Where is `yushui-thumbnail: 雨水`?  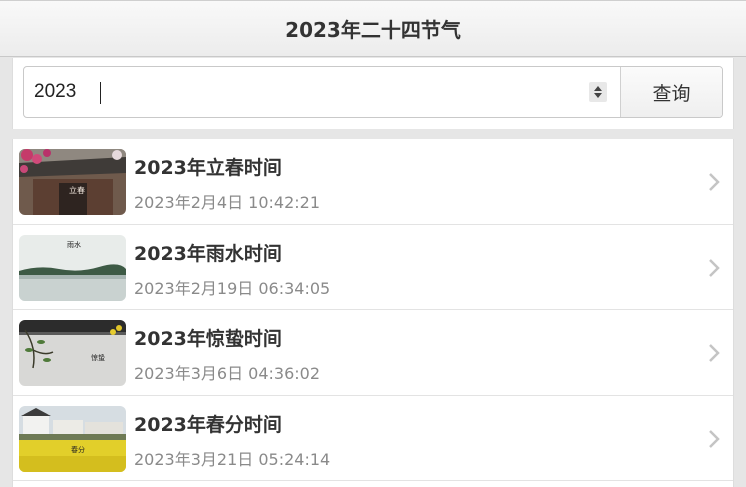
yushui-thumbnail: 雨水 is located at coordinates (72, 267).